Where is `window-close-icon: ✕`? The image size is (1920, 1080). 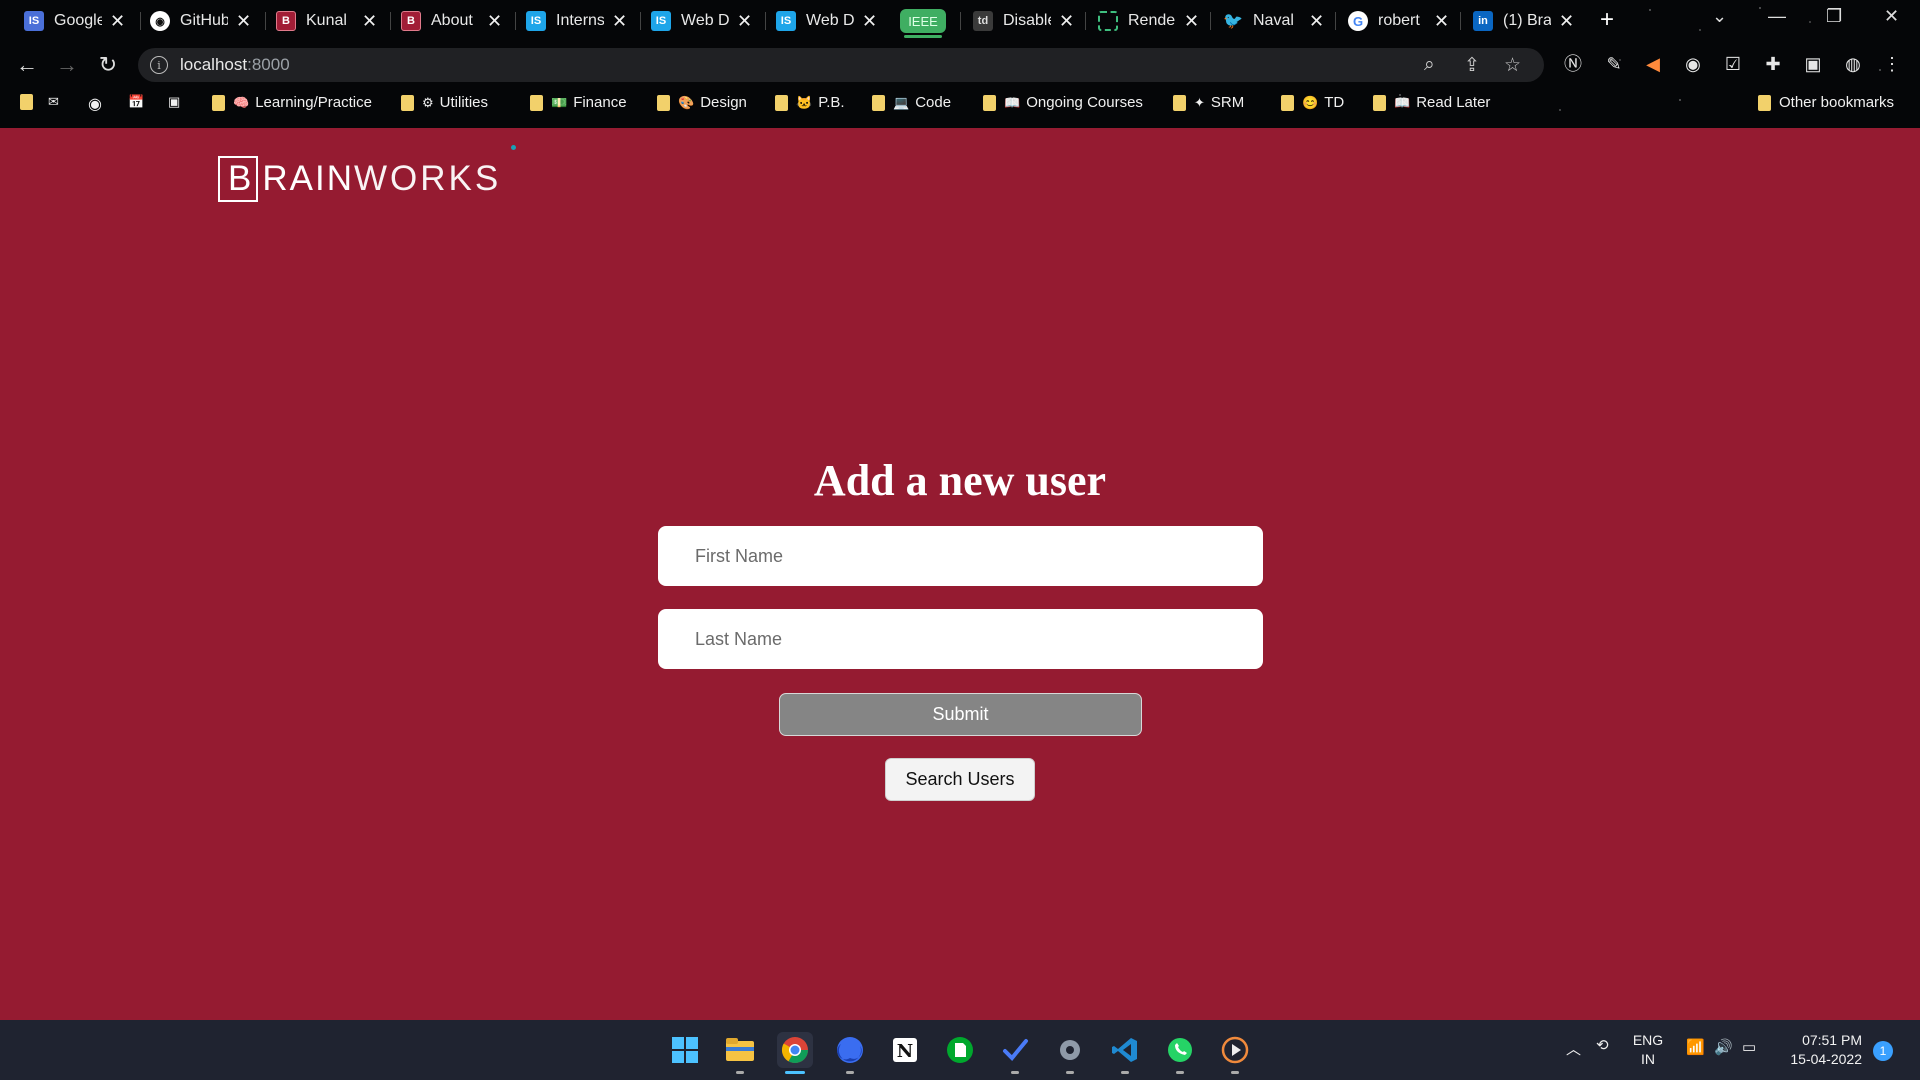
window-close-icon: ✕ is located at coordinates (1891, 16).